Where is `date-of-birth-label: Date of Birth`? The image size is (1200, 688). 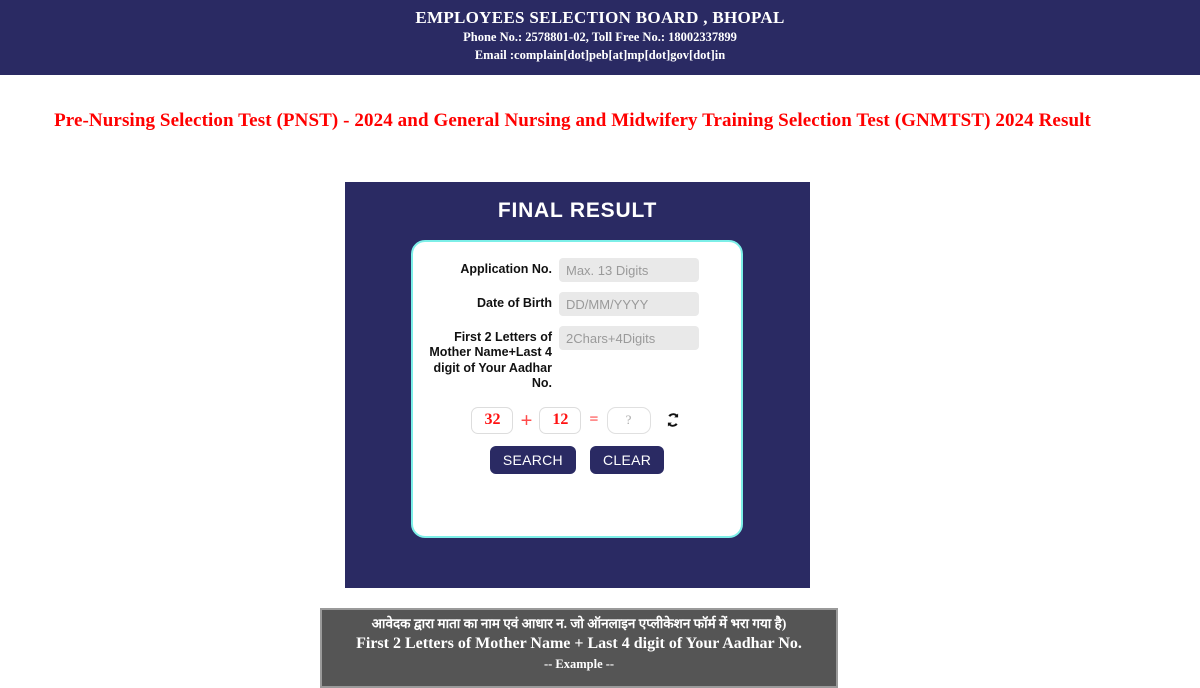
date-of-birth-label: Date of Birth is located at coordinates (514, 303).